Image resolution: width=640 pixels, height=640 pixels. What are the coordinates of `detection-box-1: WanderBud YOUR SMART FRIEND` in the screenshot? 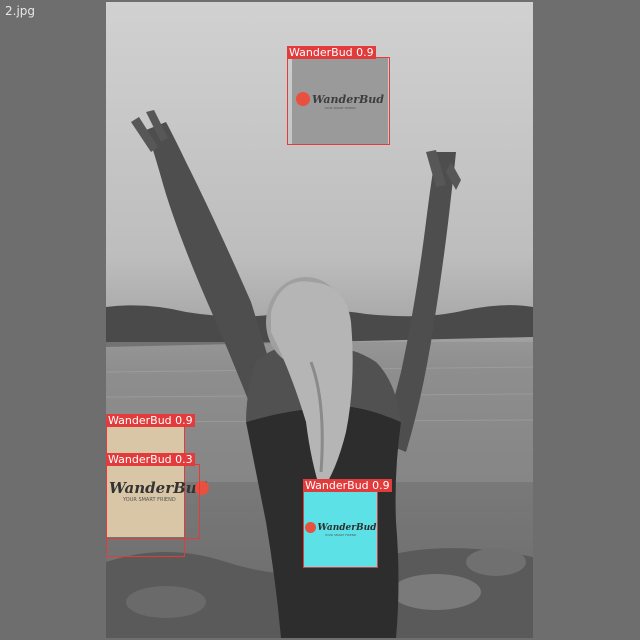 It's located at (338, 101).